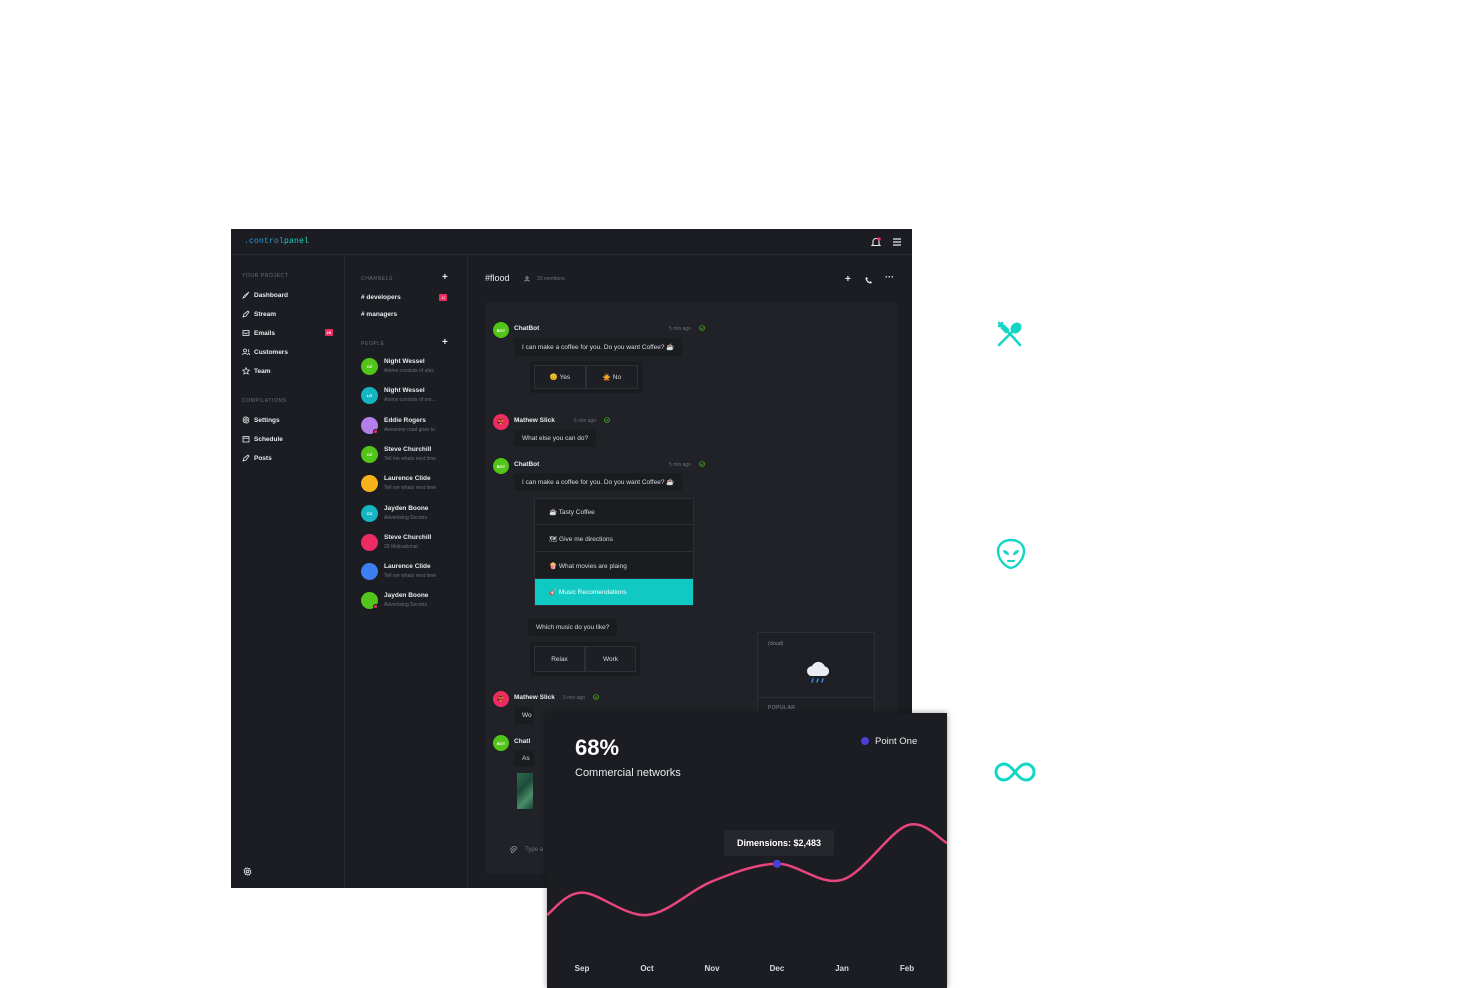  I want to click on bell-icon, so click(876, 242).